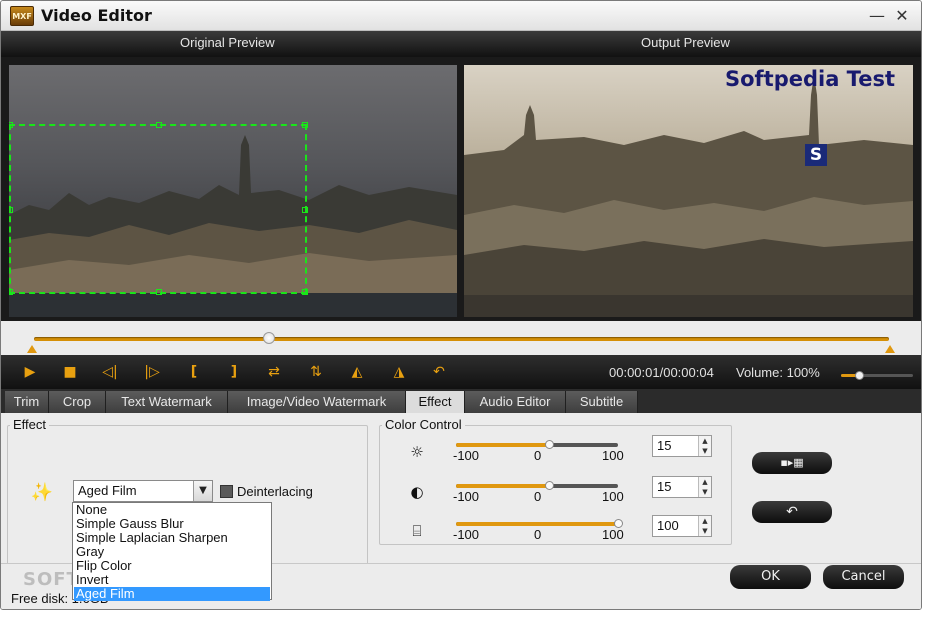  I want to click on effect-option-gray: Gray, so click(172, 552).